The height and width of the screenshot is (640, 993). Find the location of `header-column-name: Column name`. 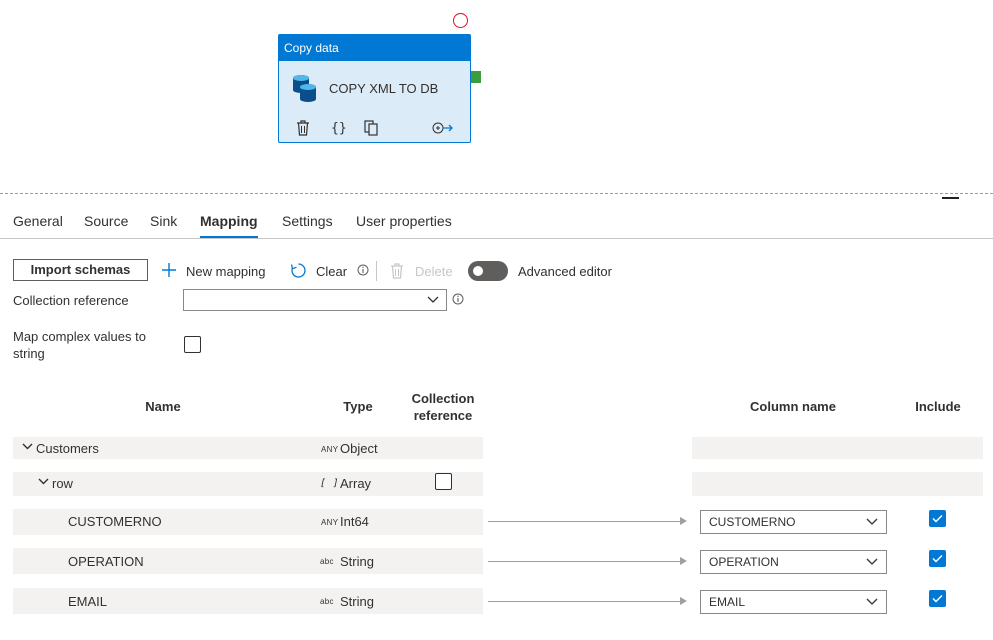

header-column-name: Column name is located at coordinates (793, 406).